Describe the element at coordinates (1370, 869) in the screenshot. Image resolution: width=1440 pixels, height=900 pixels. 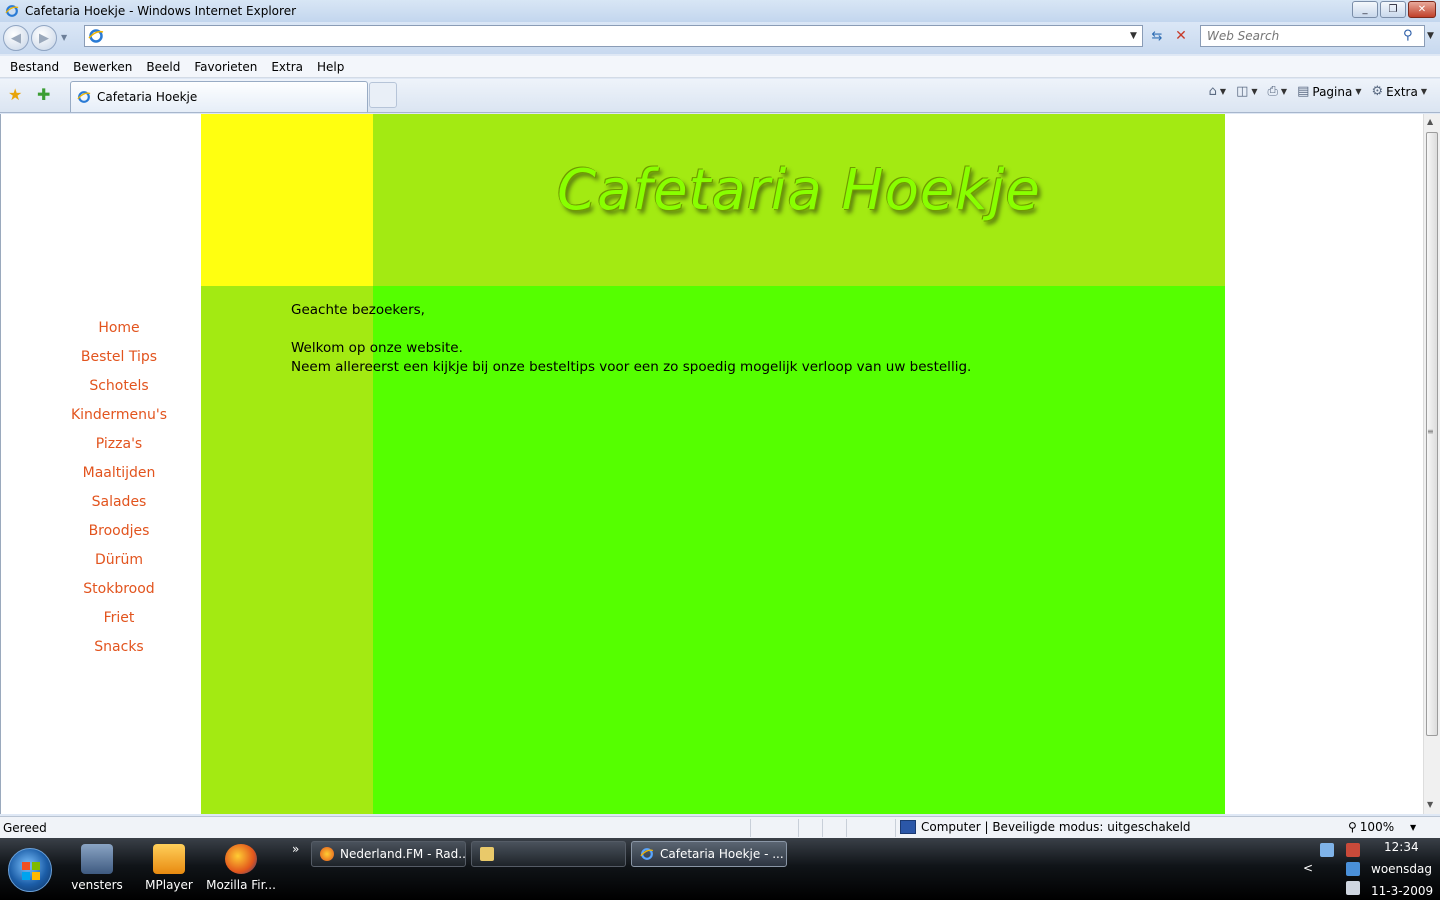
I see `system-tray: < 12:34 woensdag 11-3-2009` at that location.